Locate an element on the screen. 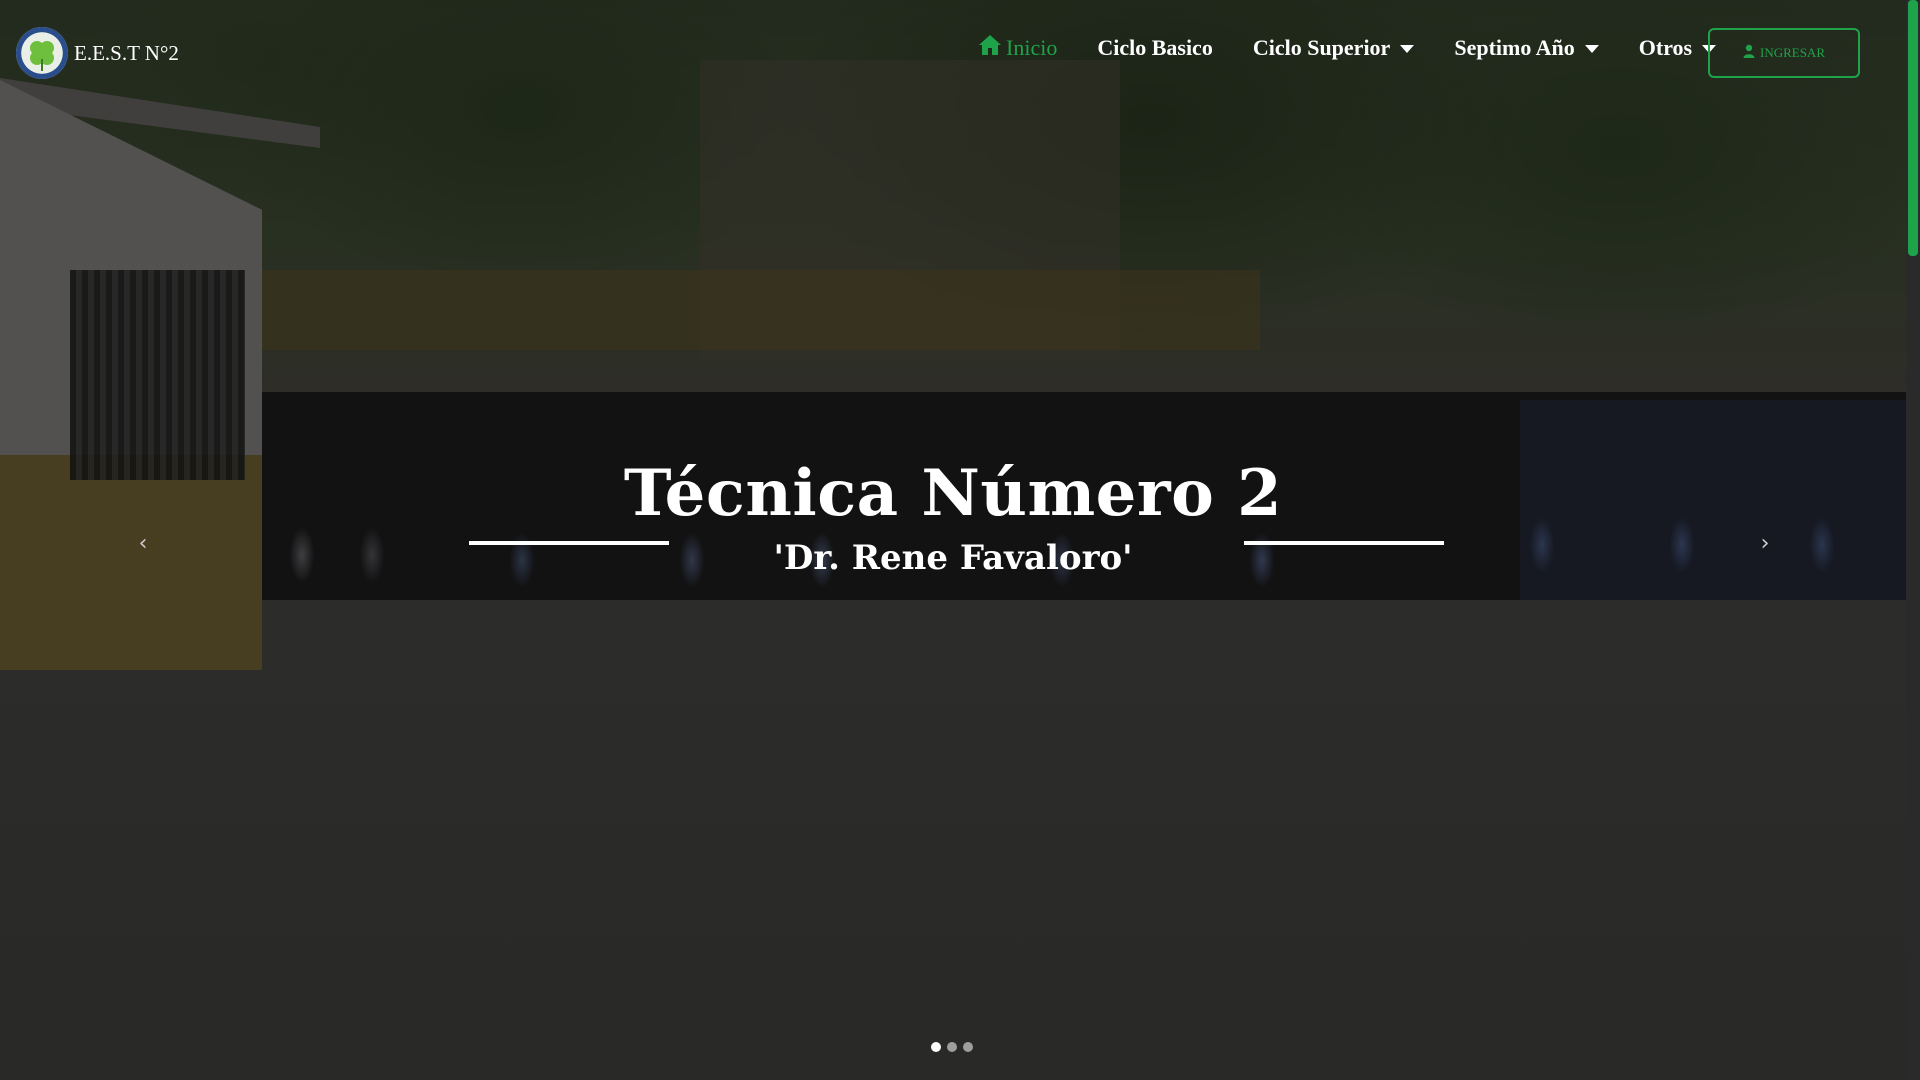  scrollbar-thumb is located at coordinates (1913, 128).